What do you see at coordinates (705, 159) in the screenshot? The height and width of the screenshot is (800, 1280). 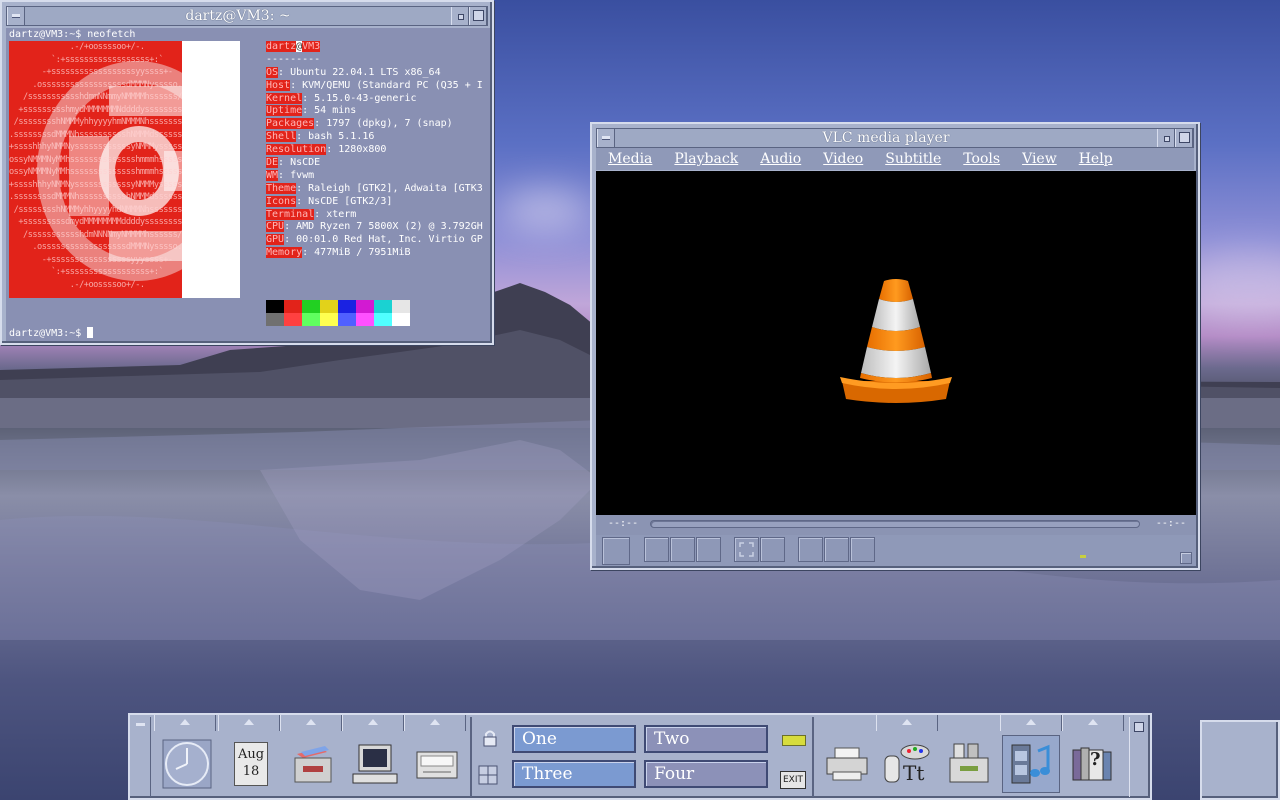 I see `menu-playback: Playback` at bounding box center [705, 159].